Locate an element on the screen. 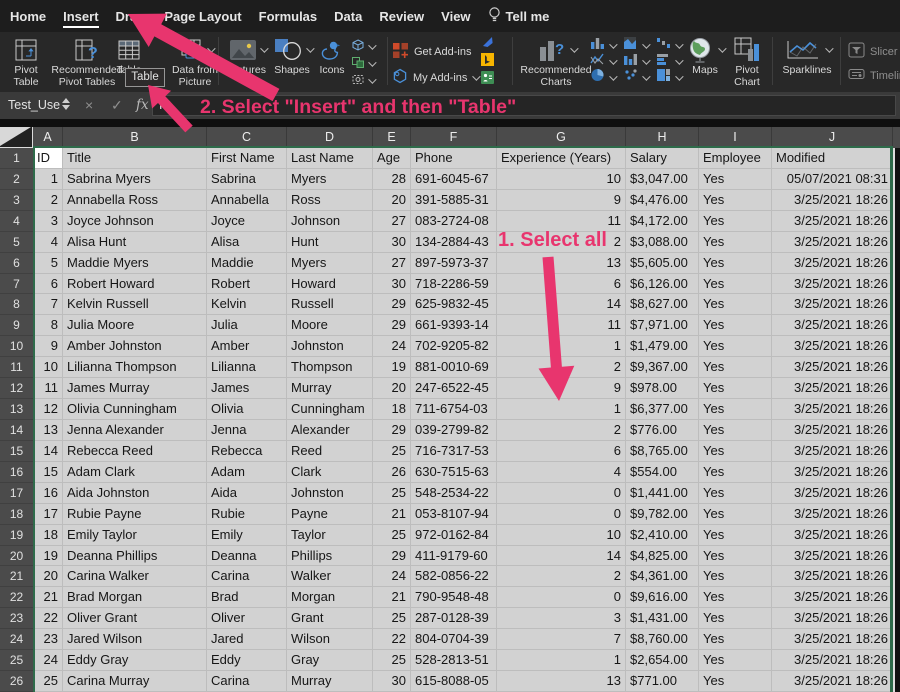  cell-G26: 13 is located at coordinates (561, 681).